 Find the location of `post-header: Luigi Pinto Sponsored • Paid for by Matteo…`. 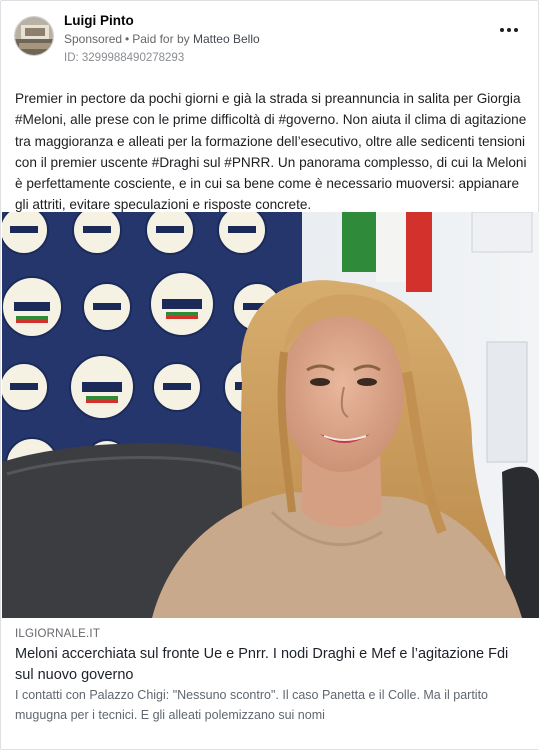

post-header: Luigi Pinto Sponsored • Paid for by Matteo… is located at coordinates (270, 40).